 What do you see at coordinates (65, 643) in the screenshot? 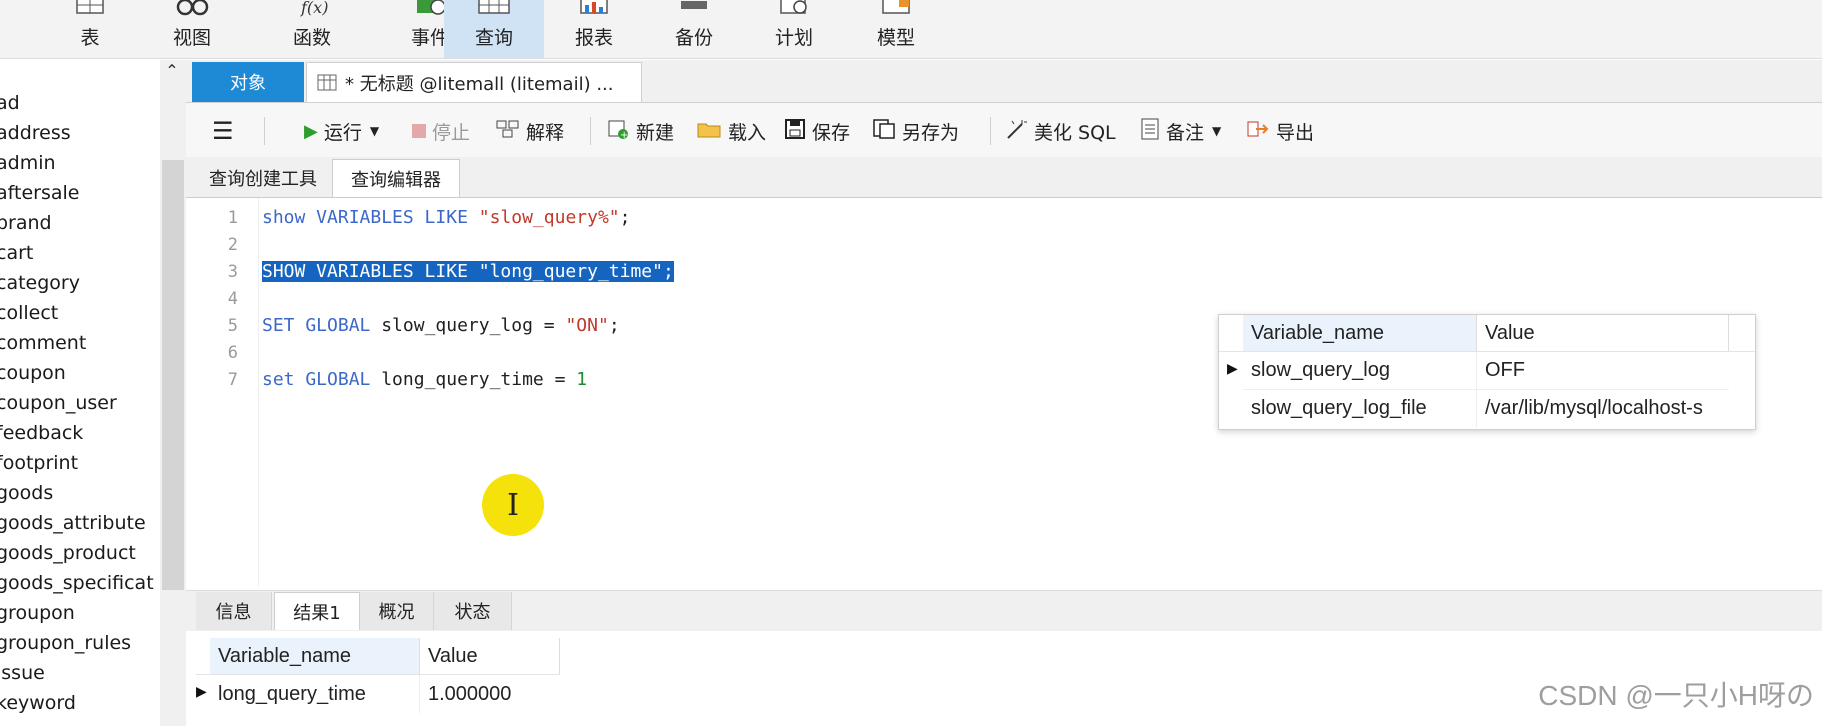
I see `tree-item: groupon_rules` at bounding box center [65, 643].